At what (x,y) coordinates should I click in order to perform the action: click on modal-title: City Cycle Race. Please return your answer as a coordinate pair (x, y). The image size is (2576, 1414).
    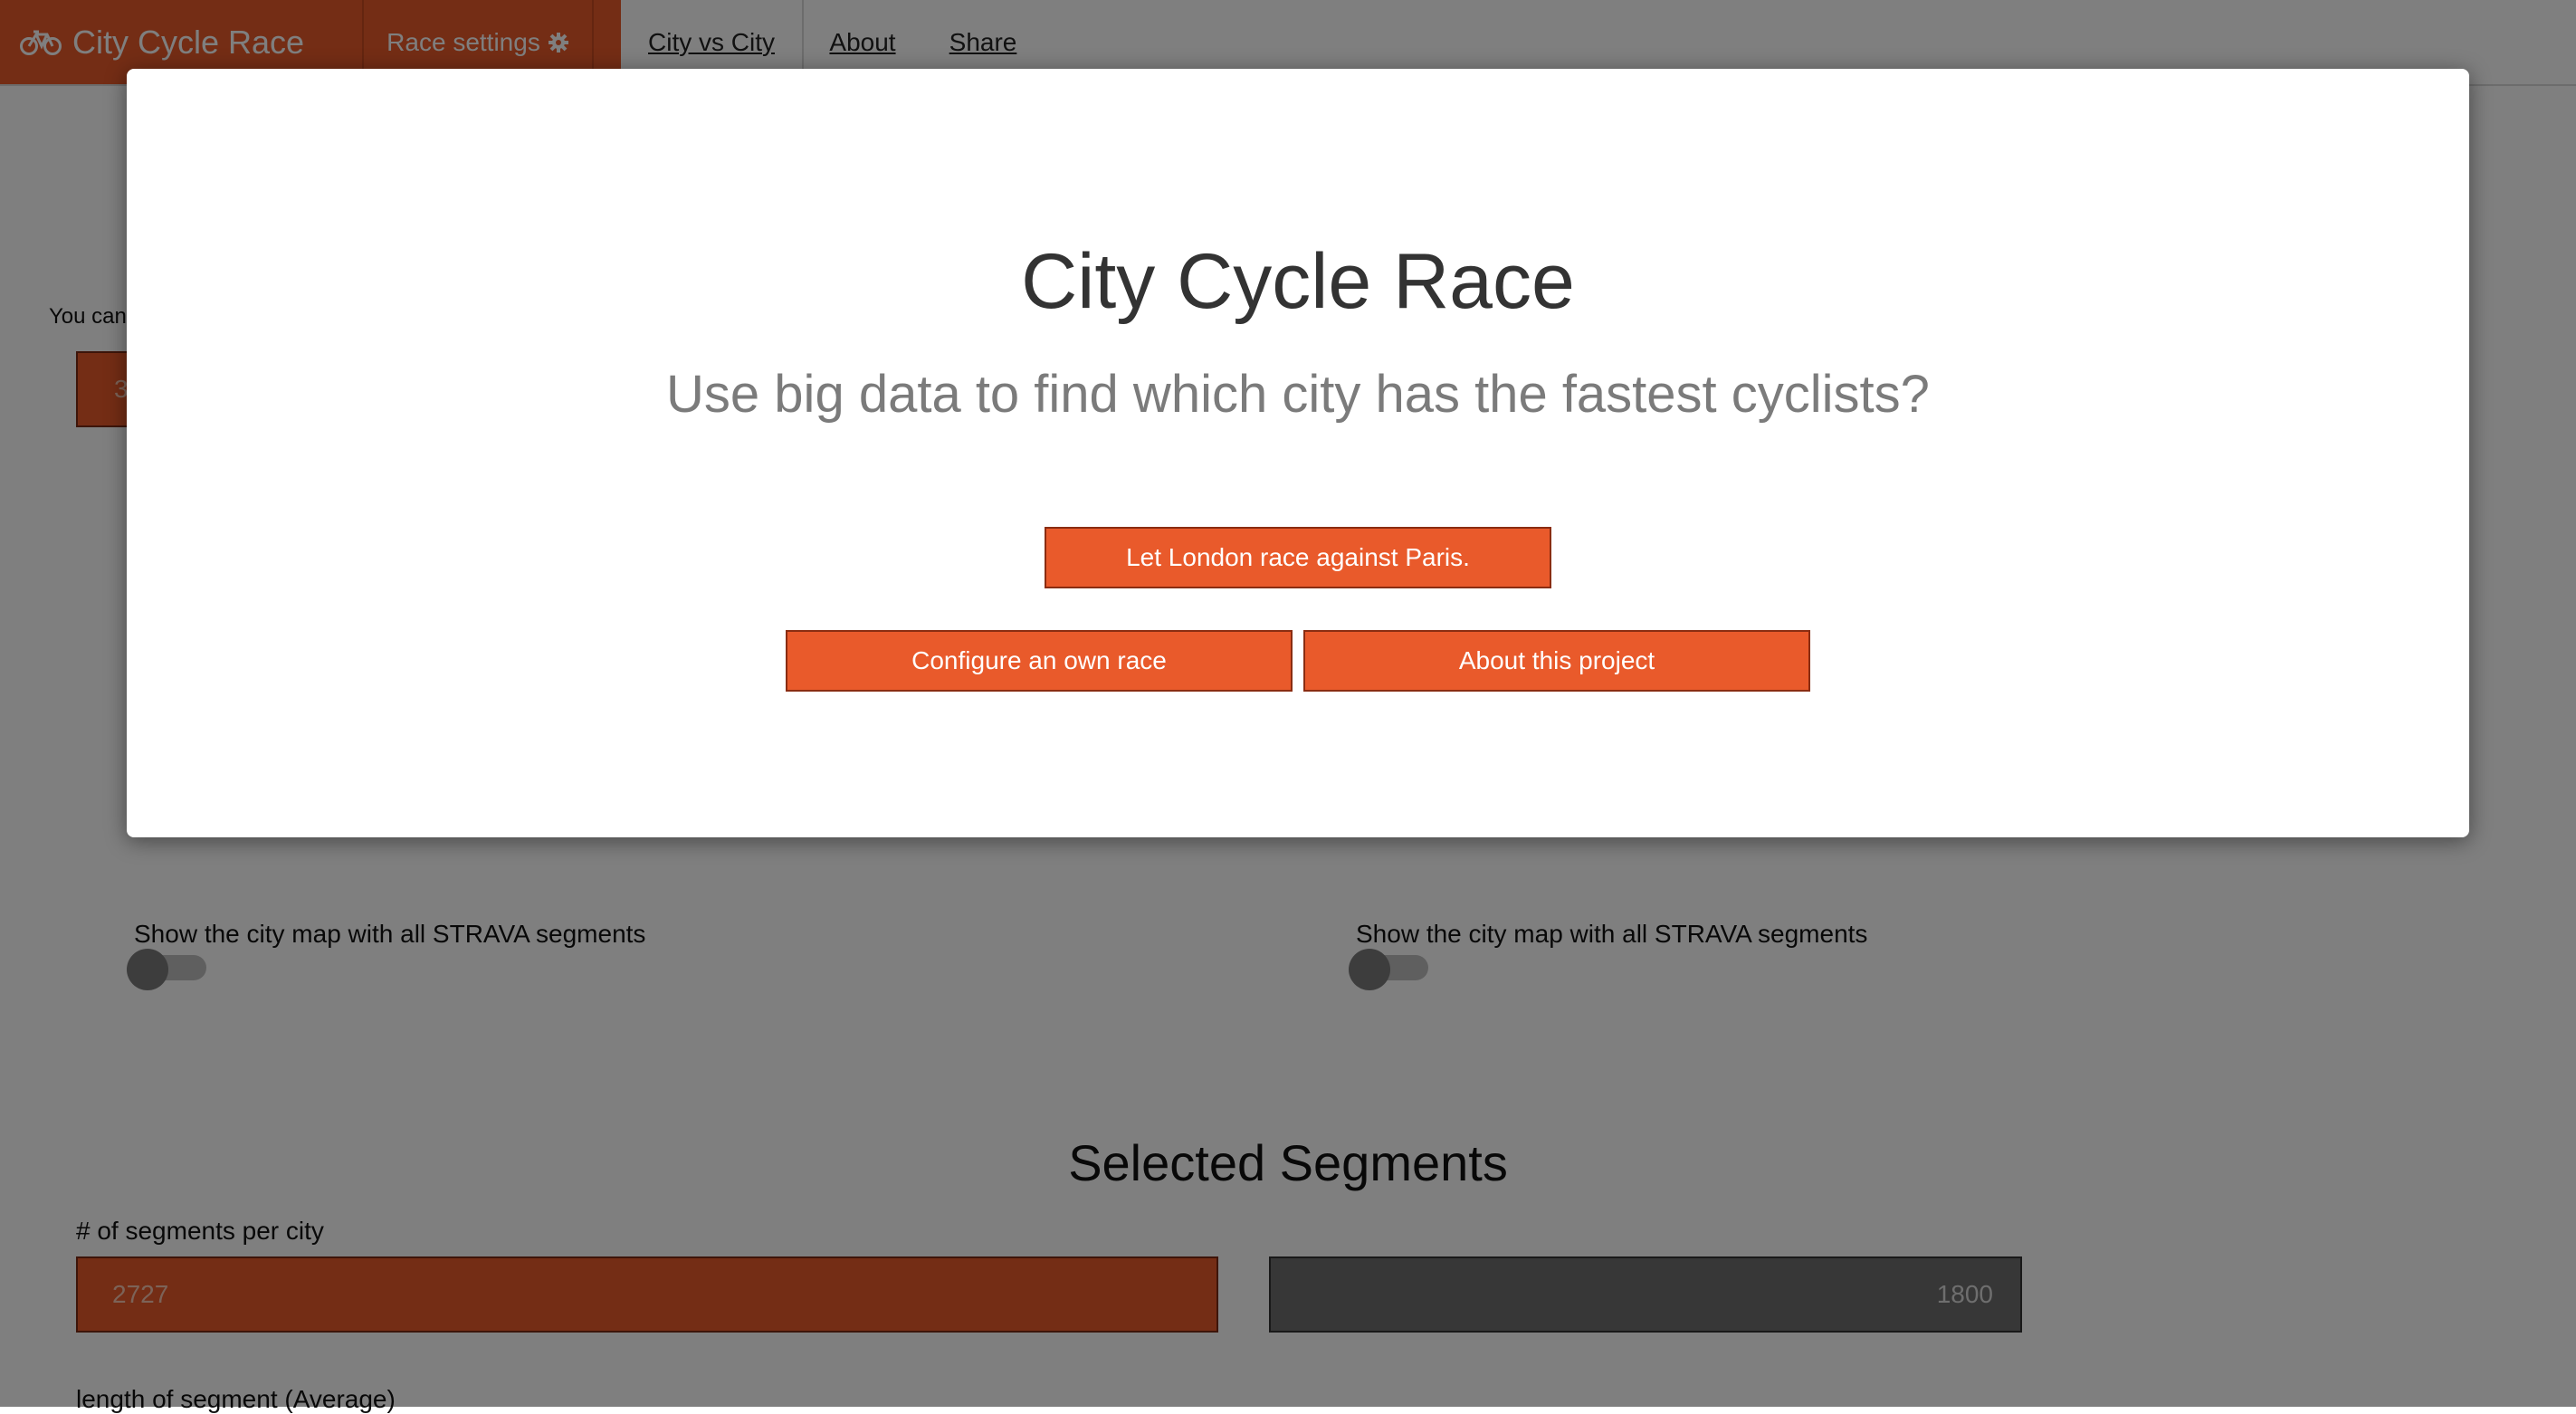
    Looking at the image, I should click on (1298, 281).